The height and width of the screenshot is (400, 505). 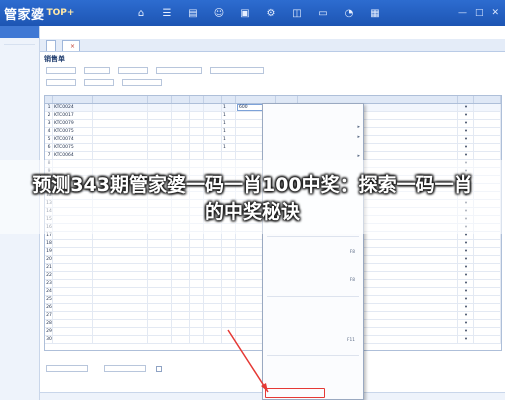 What do you see at coordinates (73, 155) in the screenshot?
I see `table-cell: KTC0064` at bounding box center [73, 155].